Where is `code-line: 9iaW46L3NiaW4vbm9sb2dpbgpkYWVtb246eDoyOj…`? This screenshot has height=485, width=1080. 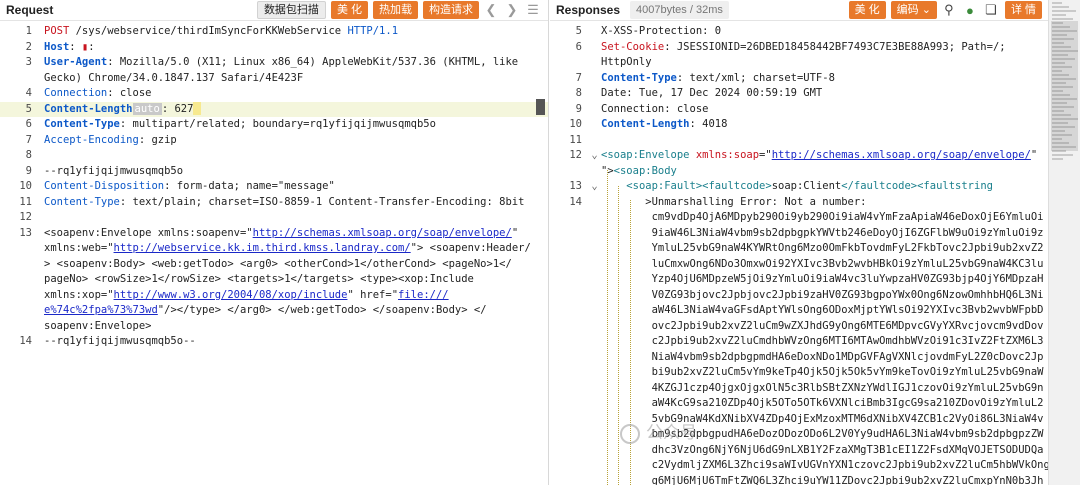 code-line: 9iaW46L3NiaW4vbm9sb2dpbgpkYWVtb246eDoyOj… is located at coordinates (799, 234).